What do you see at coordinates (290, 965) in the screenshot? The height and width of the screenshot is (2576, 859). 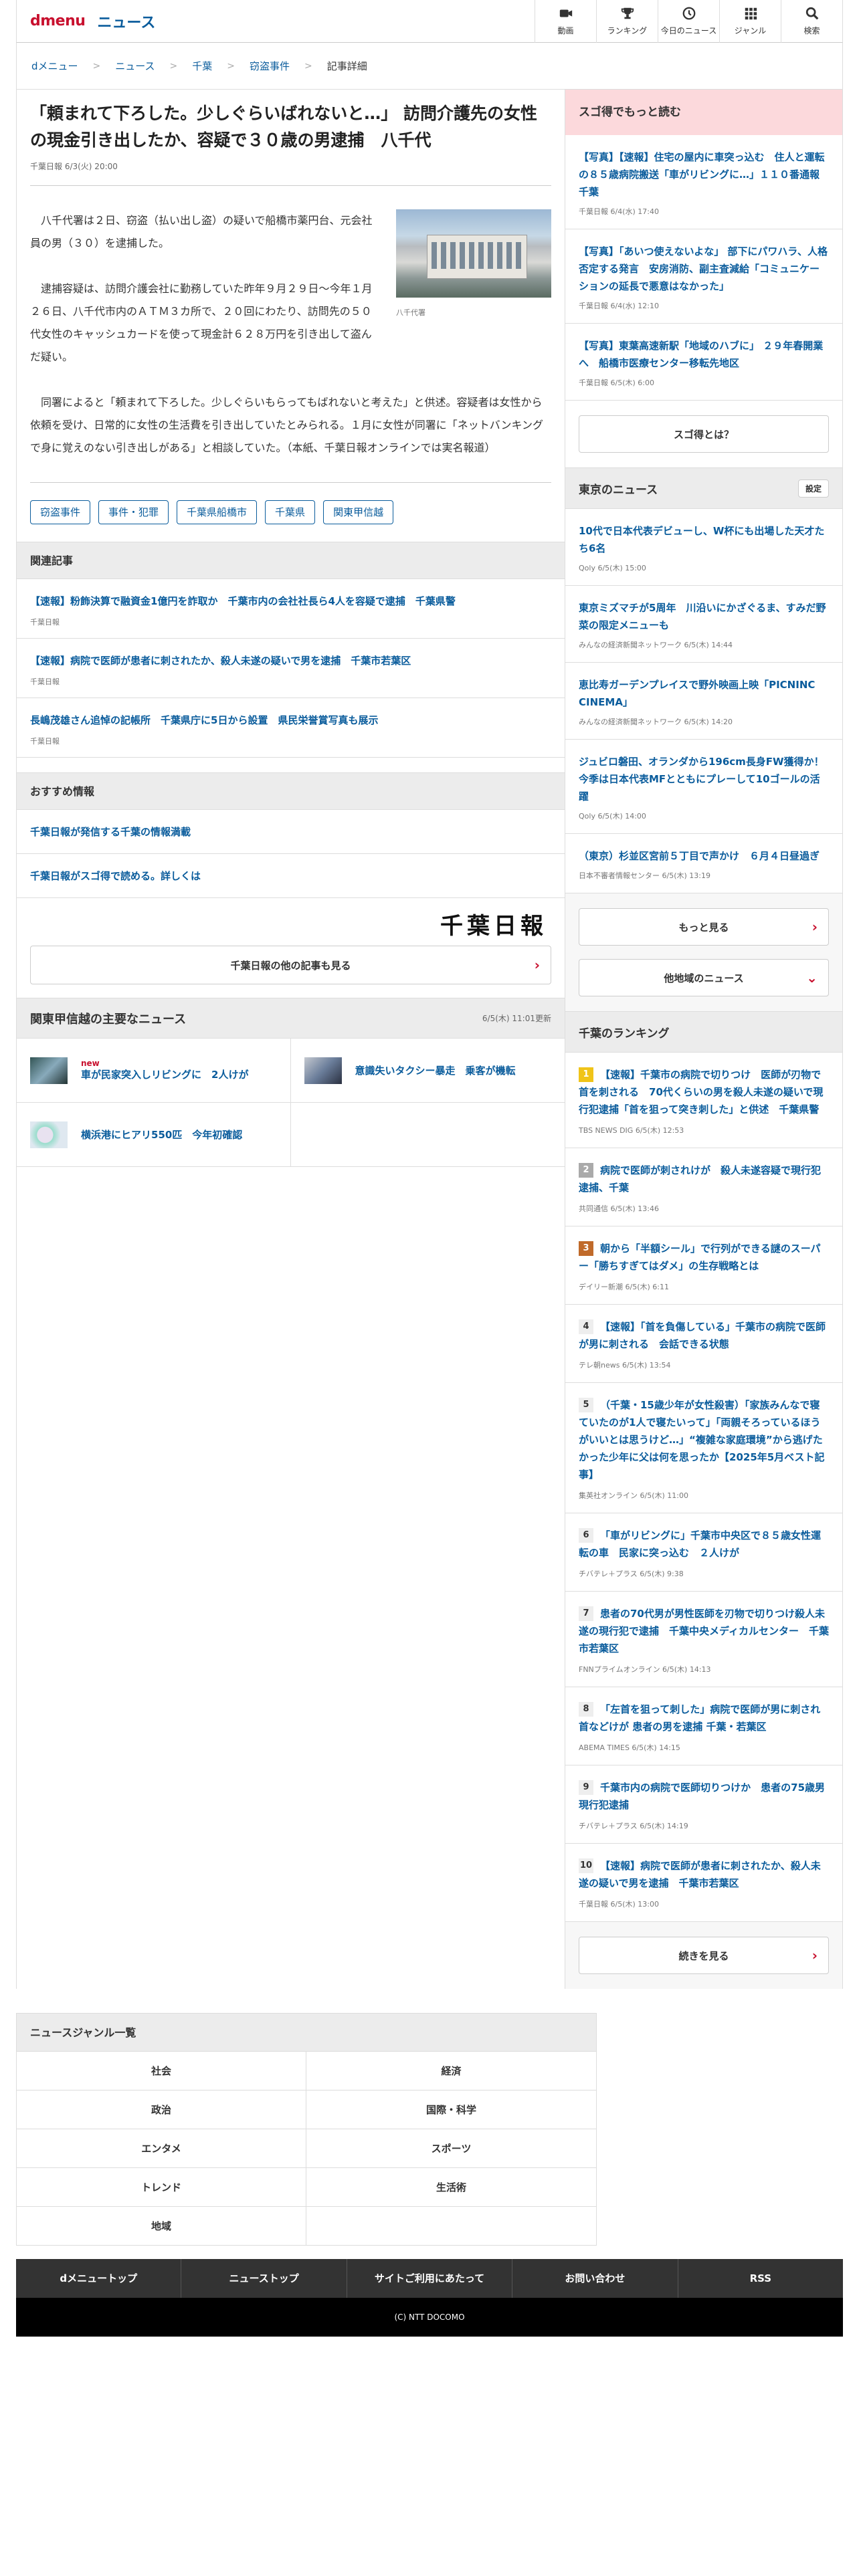 I see `chiba-more-button: 千葉日報の他の記事も見る ›` at bounding box center [290, 965].